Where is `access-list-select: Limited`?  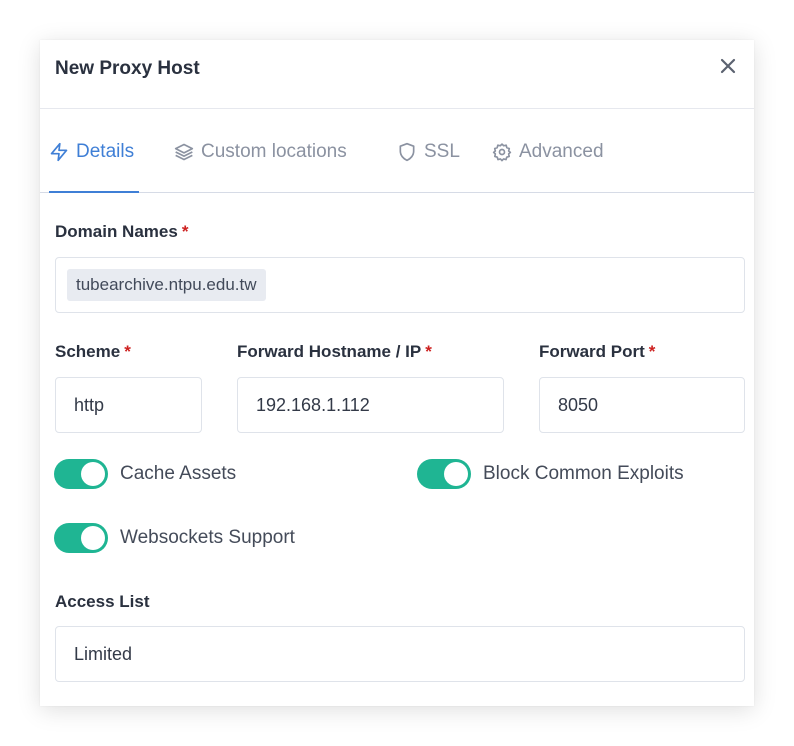
access-list-select: Limited is located at coordinates (400, 654).